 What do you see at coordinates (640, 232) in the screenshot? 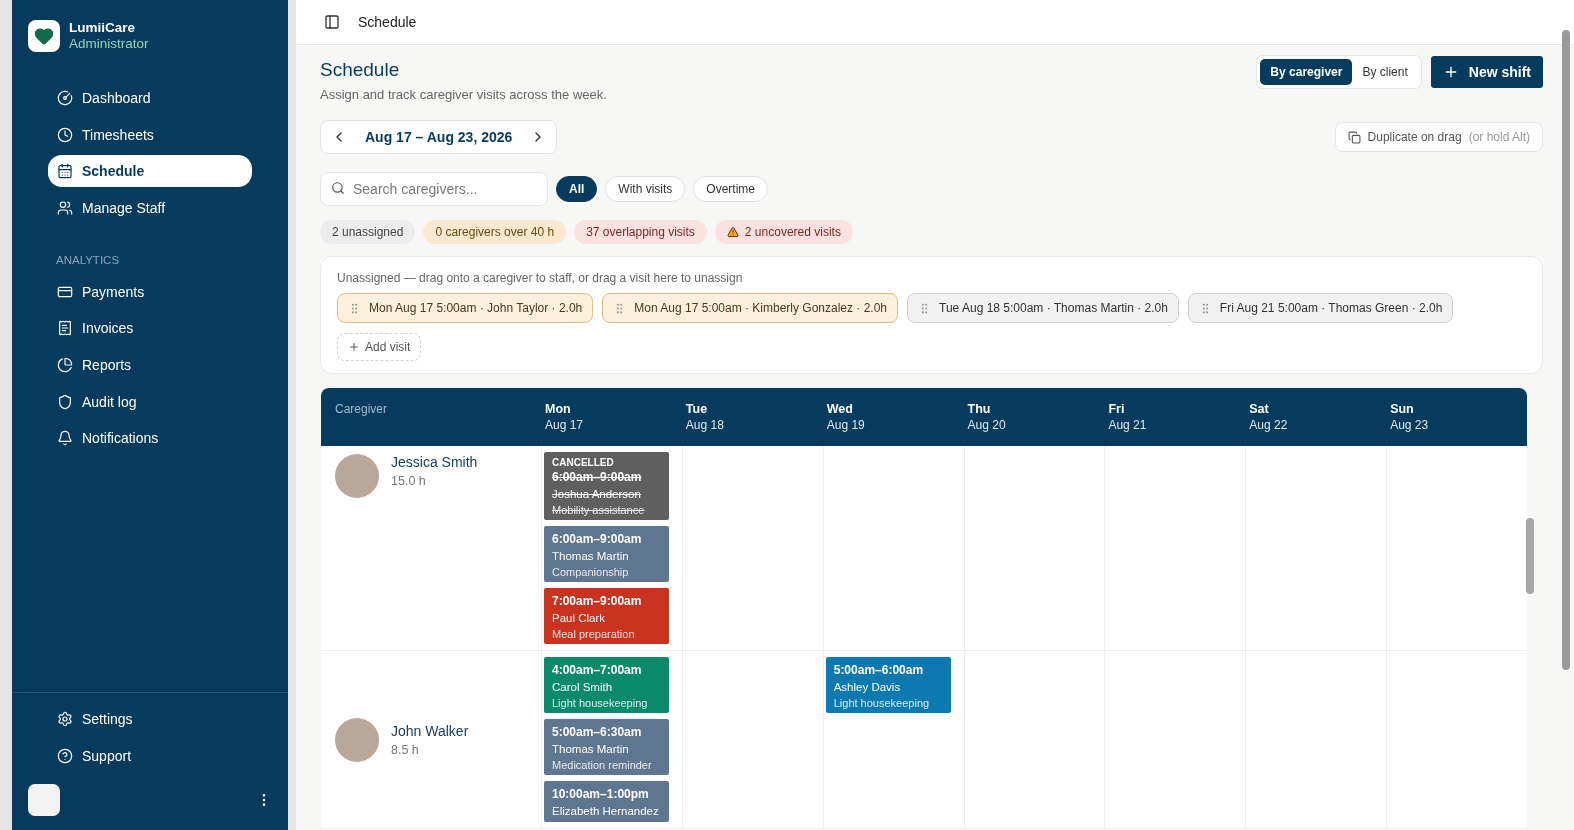
I see `stat-badge: 37 overlapping visits` at bounding box center [640, 232].